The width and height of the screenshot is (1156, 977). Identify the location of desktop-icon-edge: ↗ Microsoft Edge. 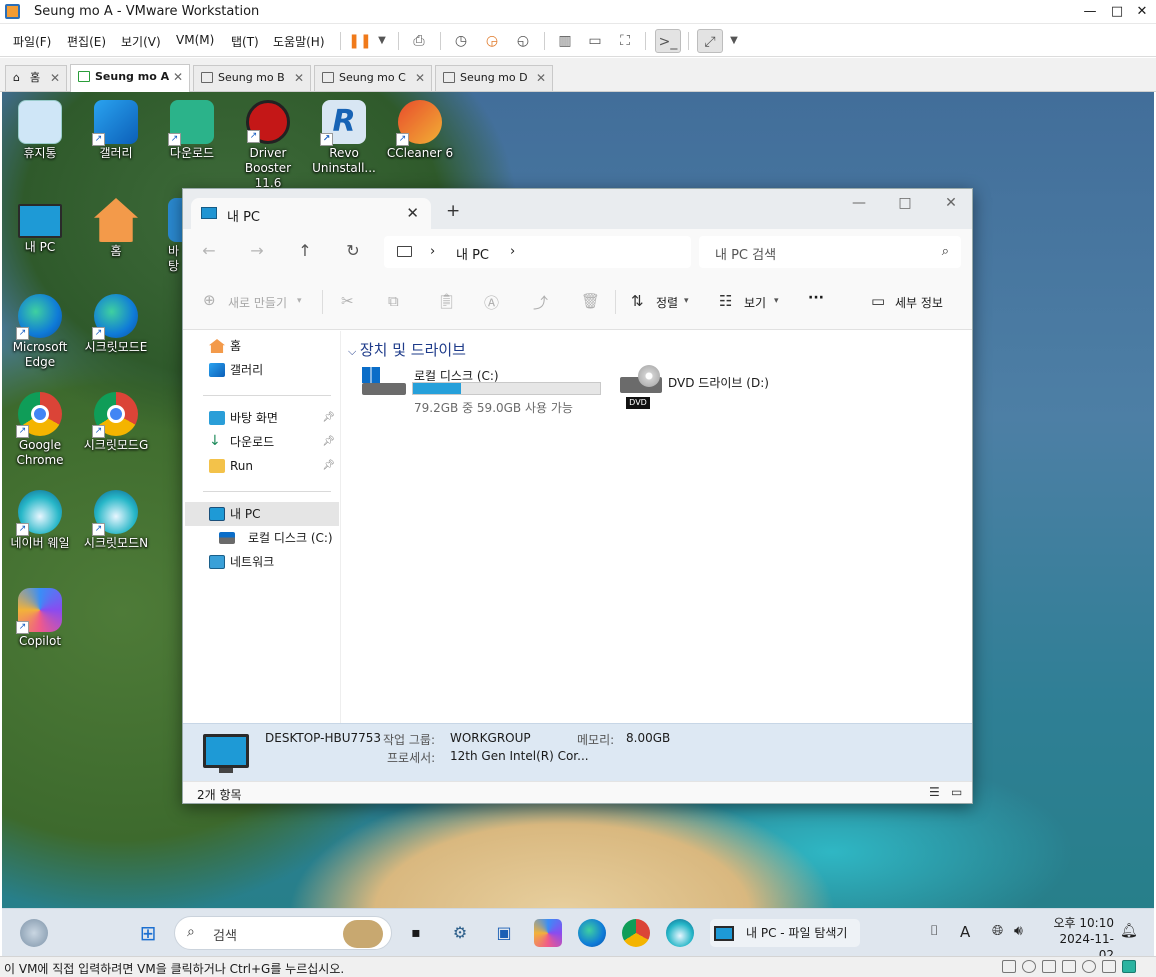
(40, 332).